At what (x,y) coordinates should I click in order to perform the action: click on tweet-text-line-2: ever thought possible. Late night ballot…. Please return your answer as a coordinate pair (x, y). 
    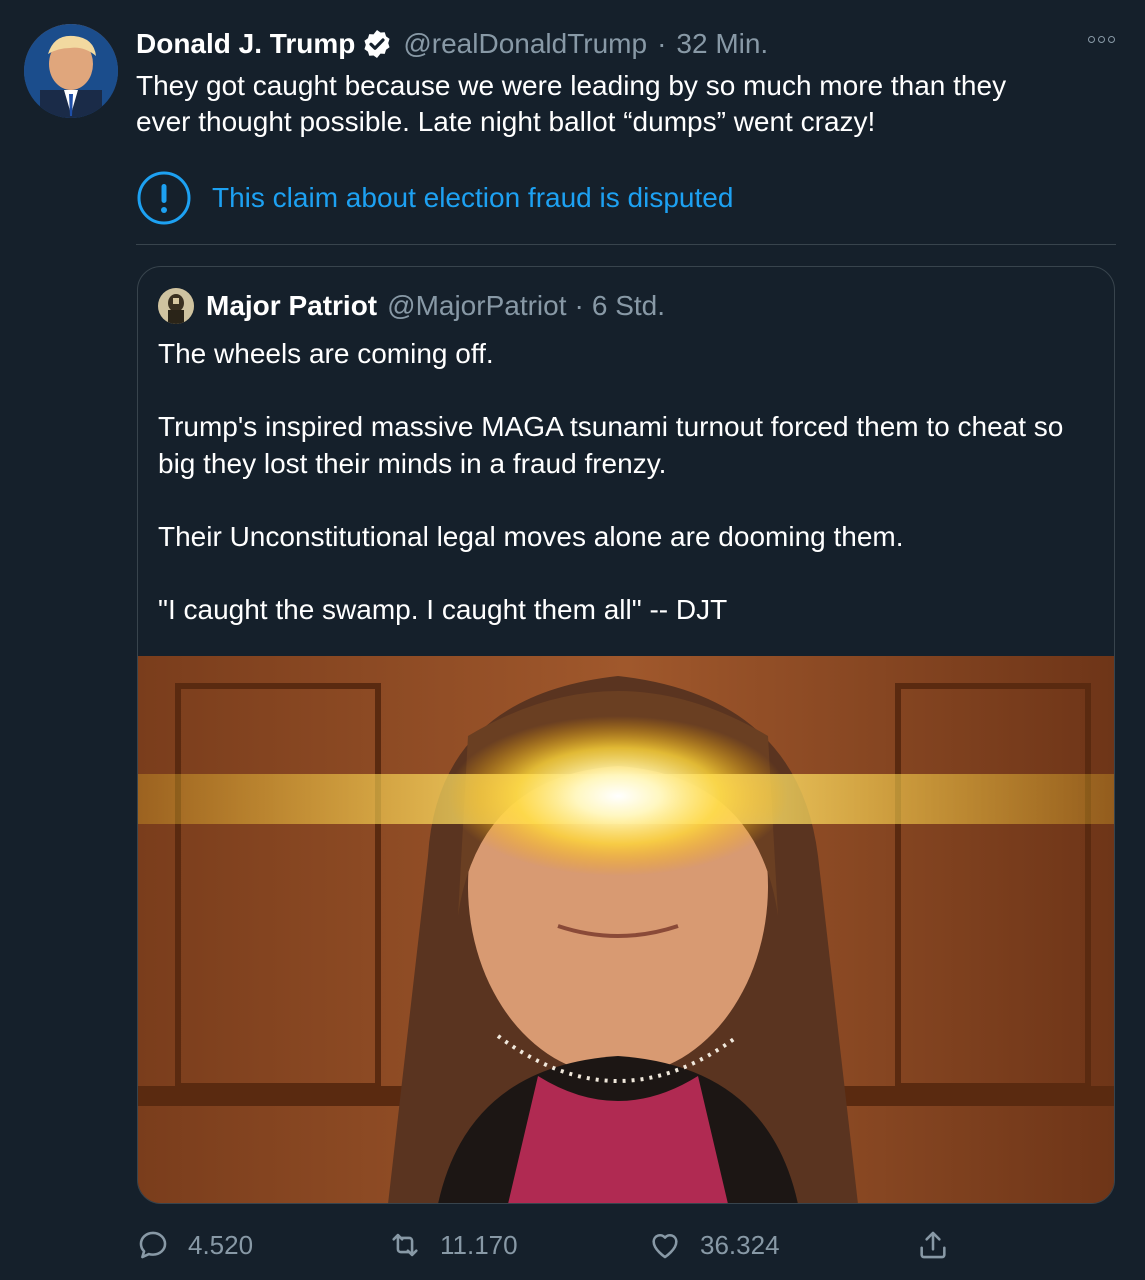
    Looking at the image, I should click on (506, 121).